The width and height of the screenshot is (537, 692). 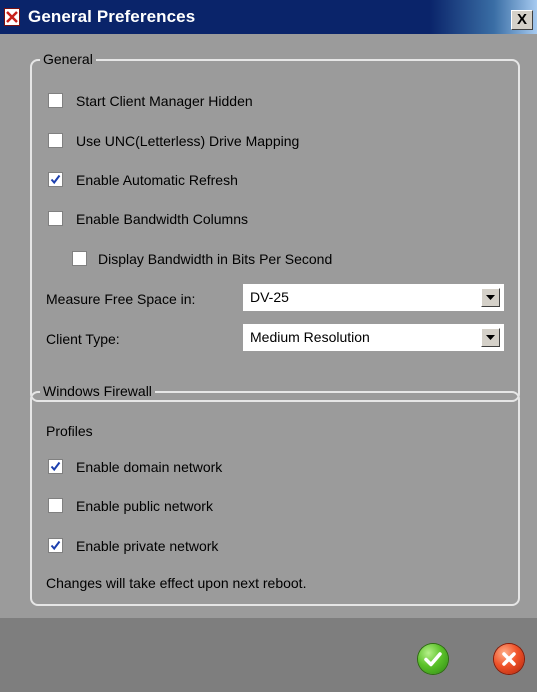 What do you see at coordinates (55, 505) in the screenshot?
I see `public-network-checkbox` at bounding box center [55, 505].